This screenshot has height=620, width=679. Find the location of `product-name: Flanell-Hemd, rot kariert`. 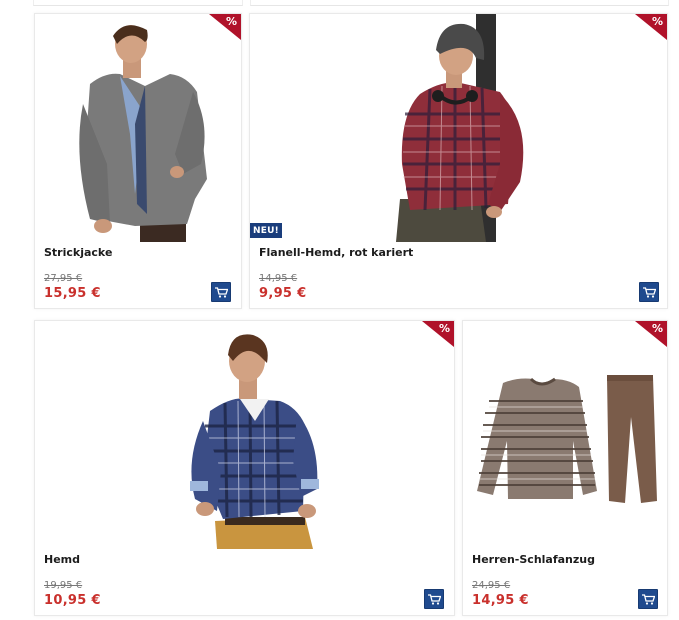

product-name: Flanell-Hemd, rot kariert is located at coordinates (336, 252).